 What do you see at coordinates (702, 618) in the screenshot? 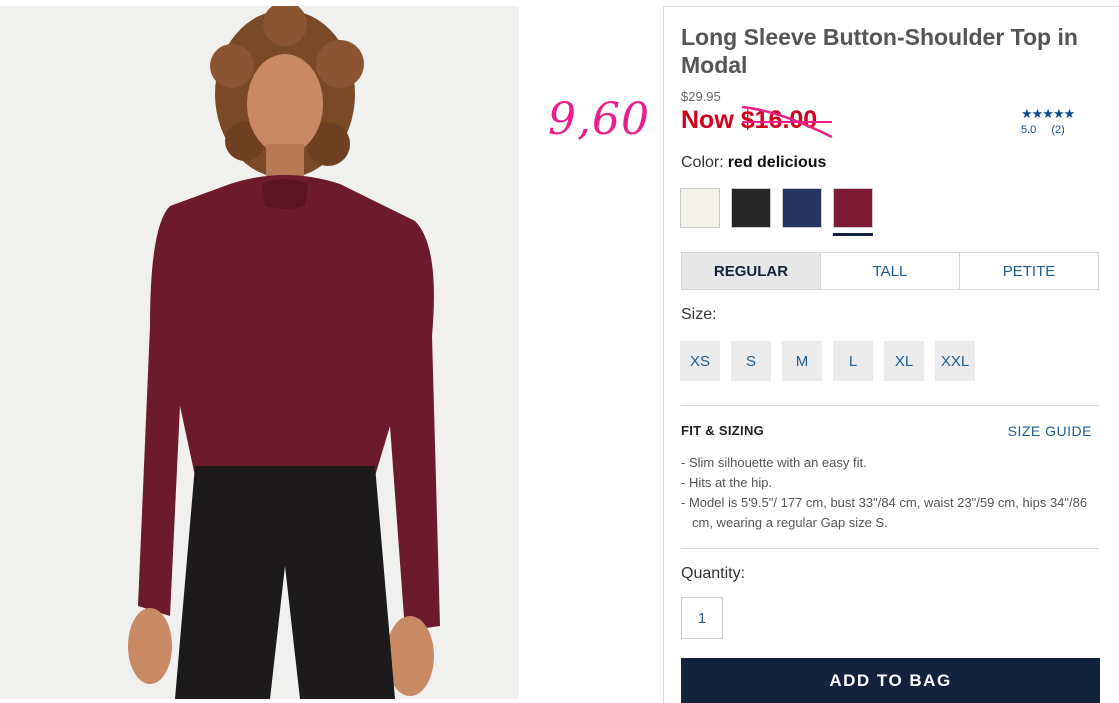
I see `quantity-input: 1` at bounding box center [702, 618].